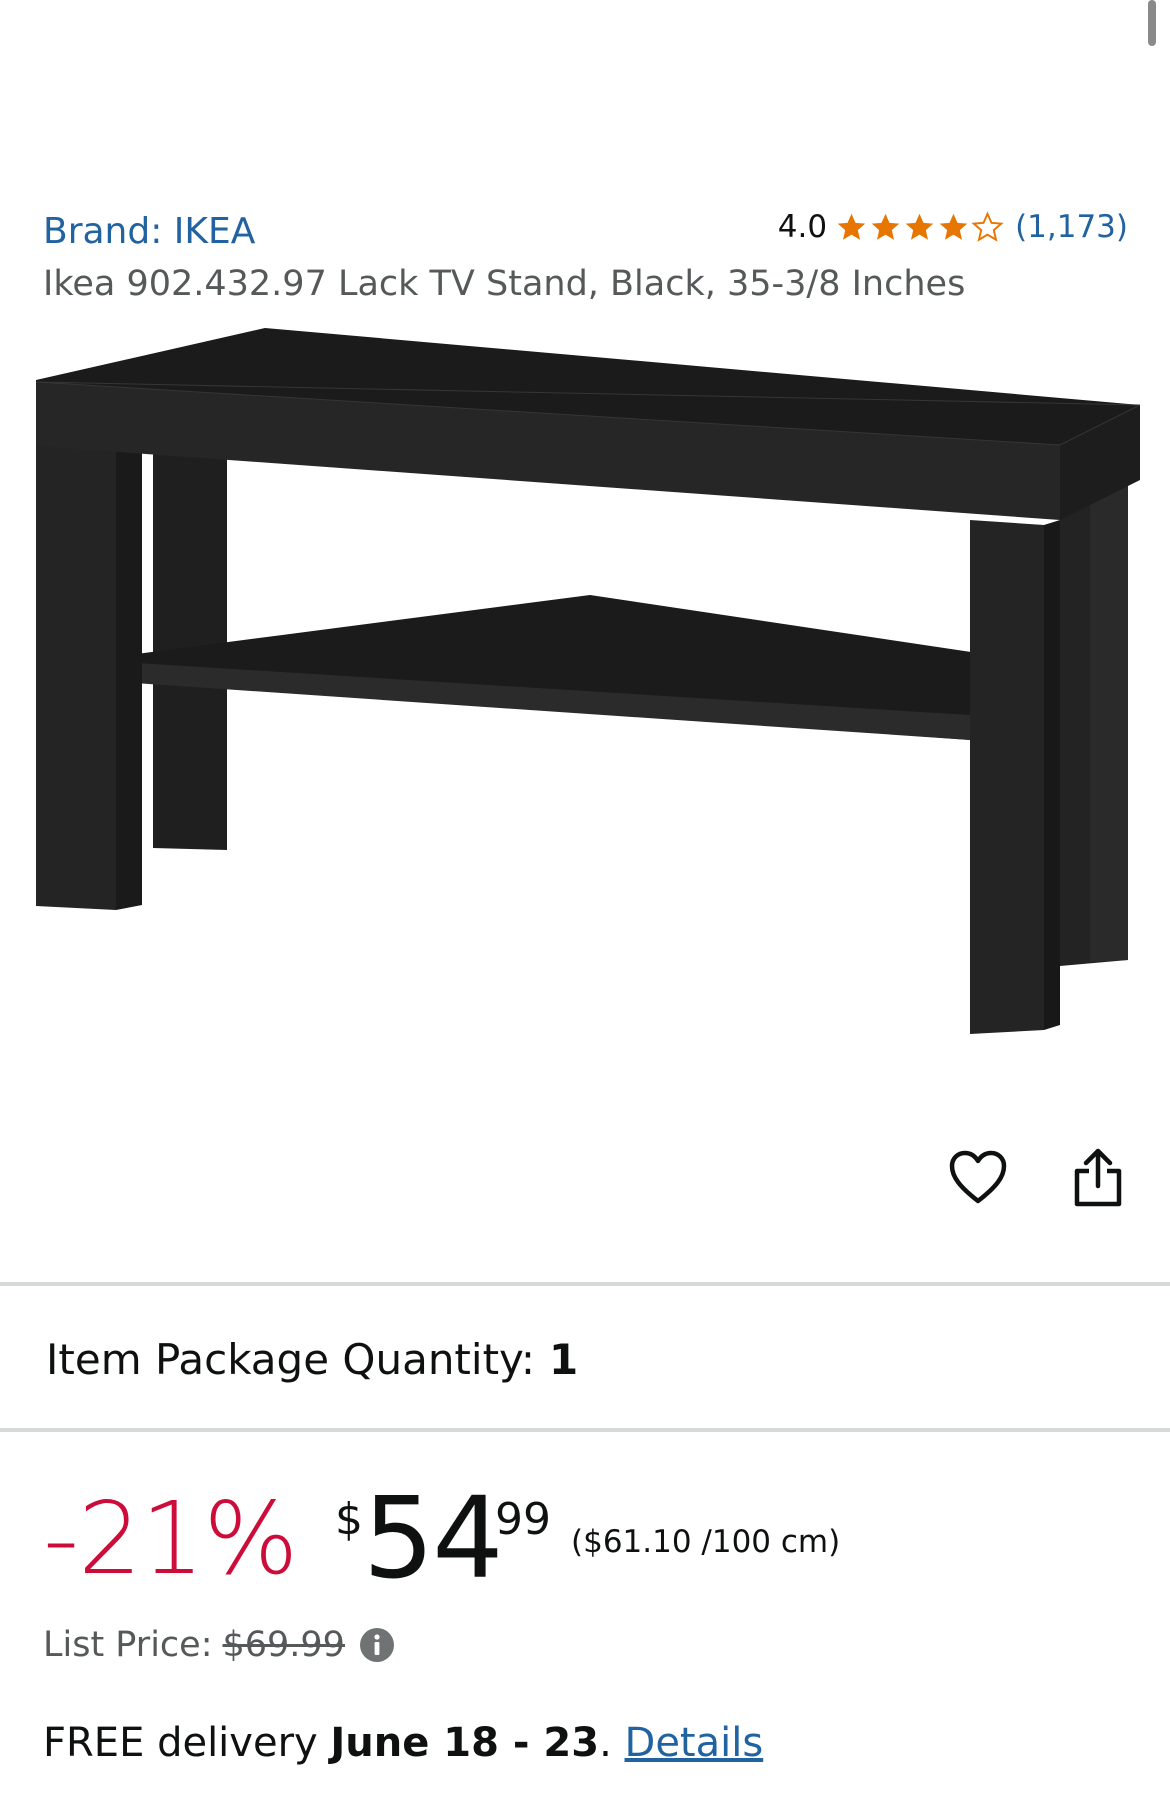  What do you see at coordinates (706, 1542) in the screenshot?
I see `unit-price: ($61.10 /100 cm)` at bounding box center [706, 1542].